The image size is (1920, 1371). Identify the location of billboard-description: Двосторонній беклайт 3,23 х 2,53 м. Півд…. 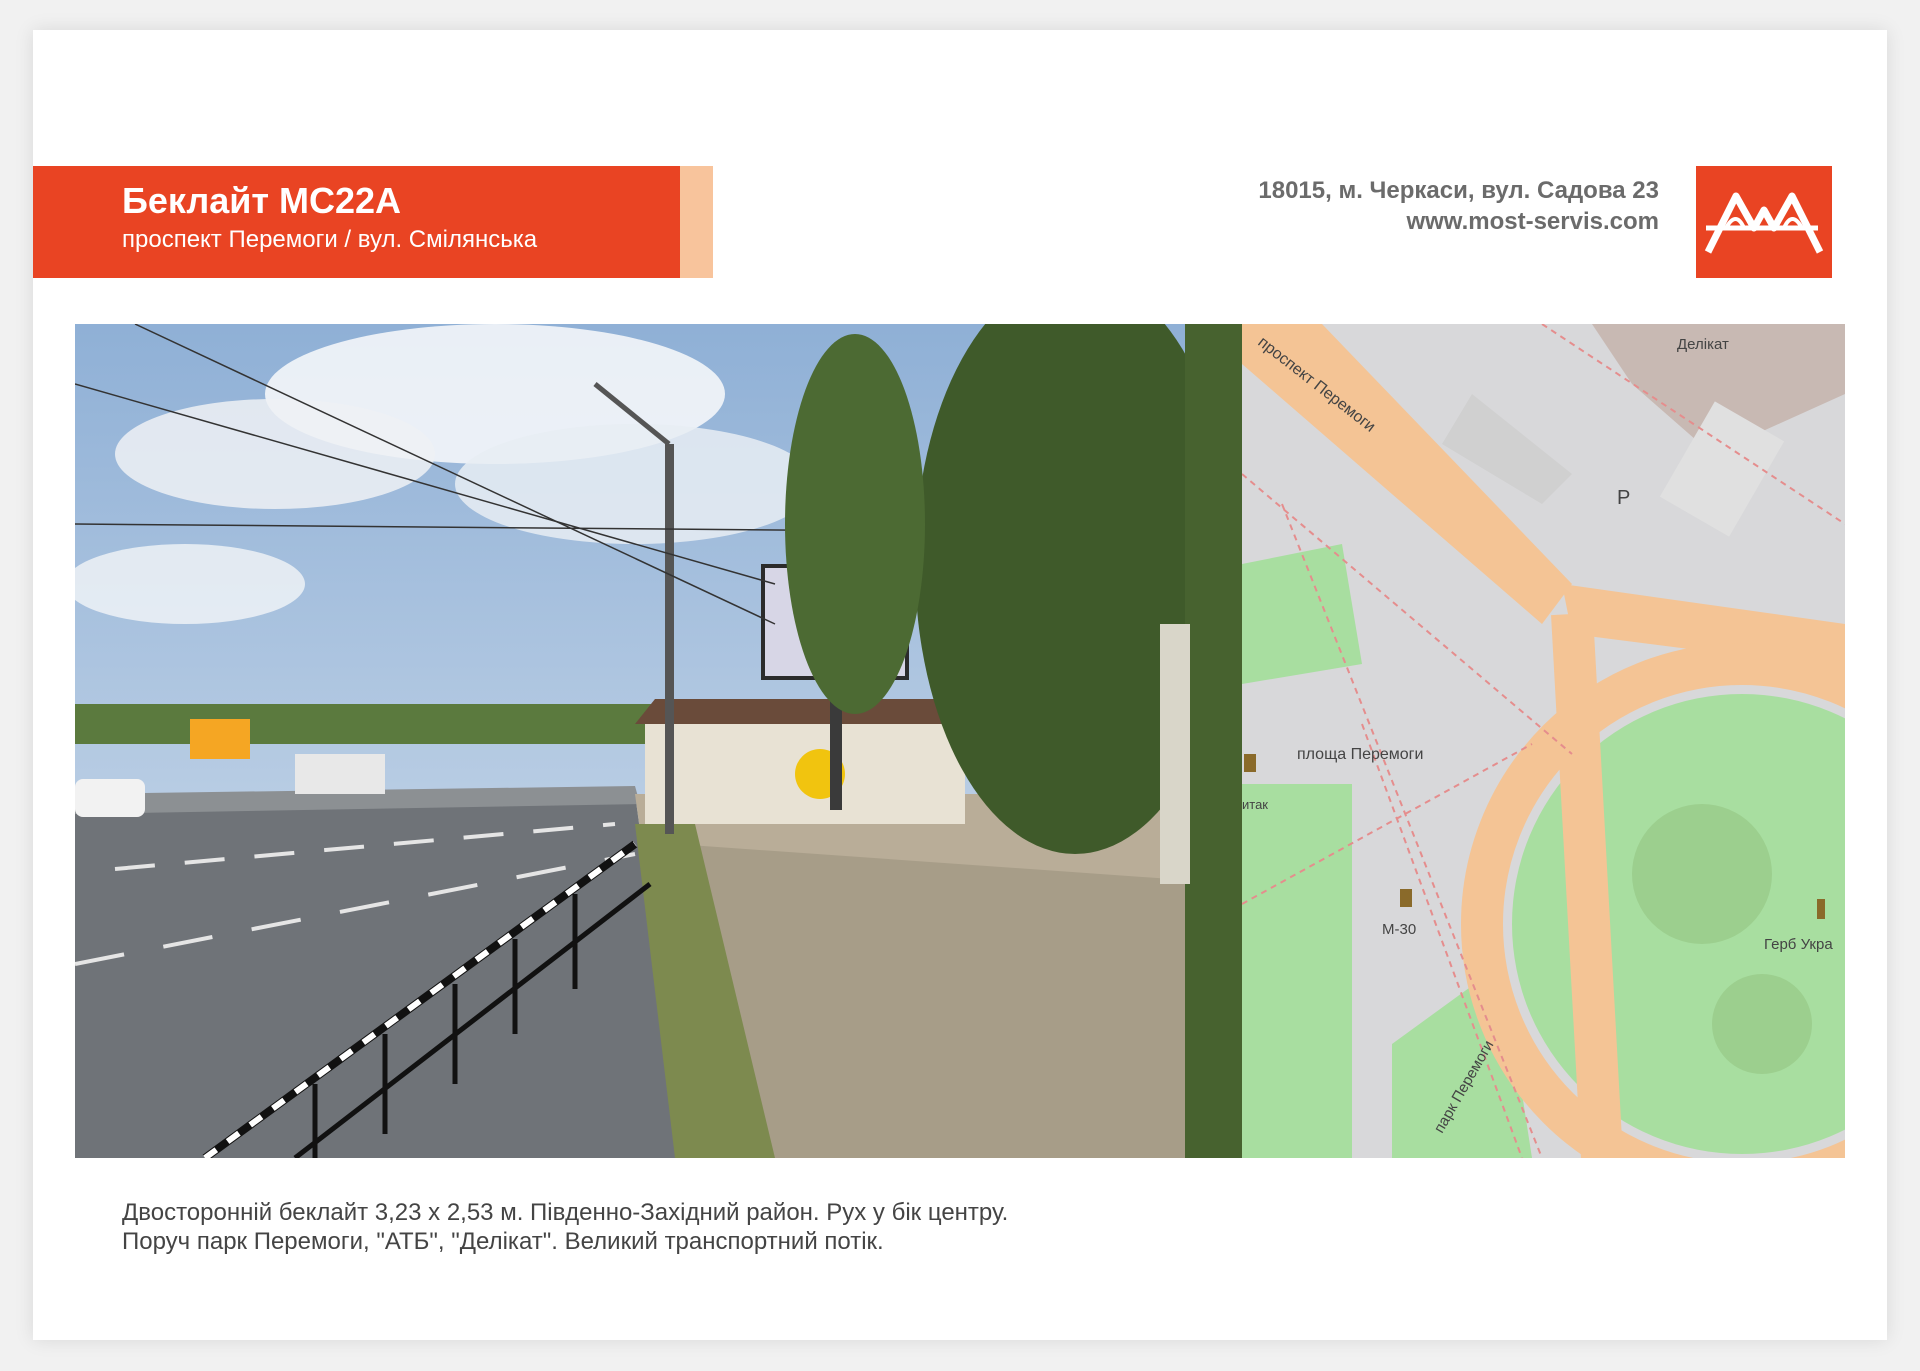
(565, 1227).